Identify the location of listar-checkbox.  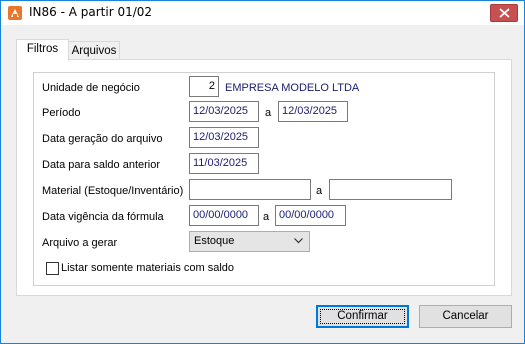
(52, 268).